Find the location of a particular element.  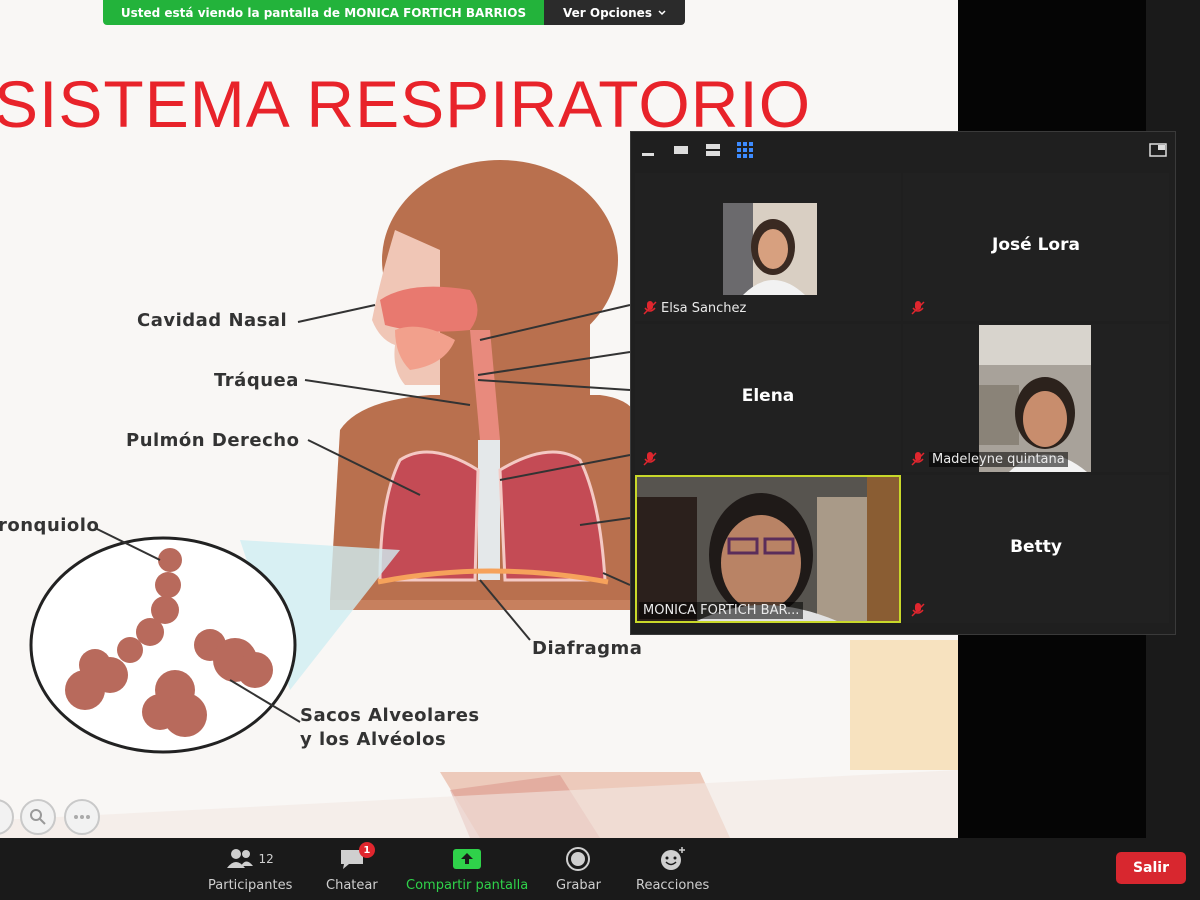

minimize-icon is located at coordinates (648, 154).